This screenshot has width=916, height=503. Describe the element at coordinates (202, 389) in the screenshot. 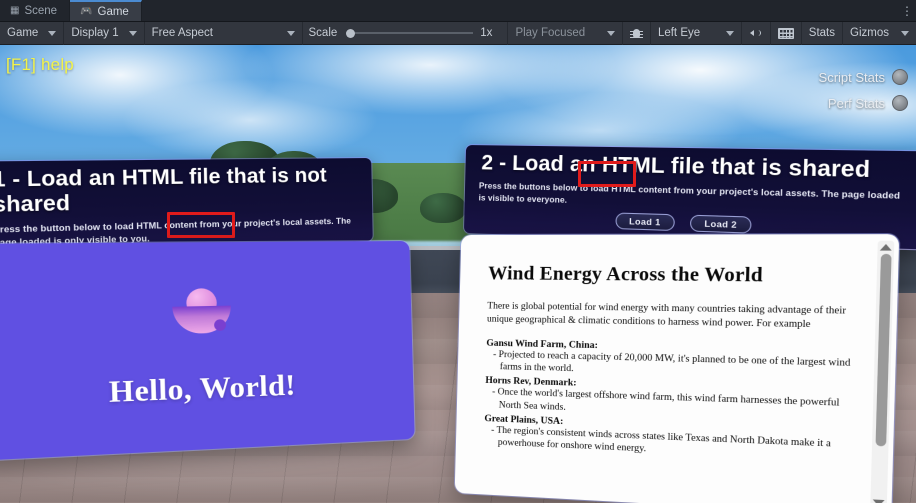

I see `hello-world-heading: Hello, World!` at that location.